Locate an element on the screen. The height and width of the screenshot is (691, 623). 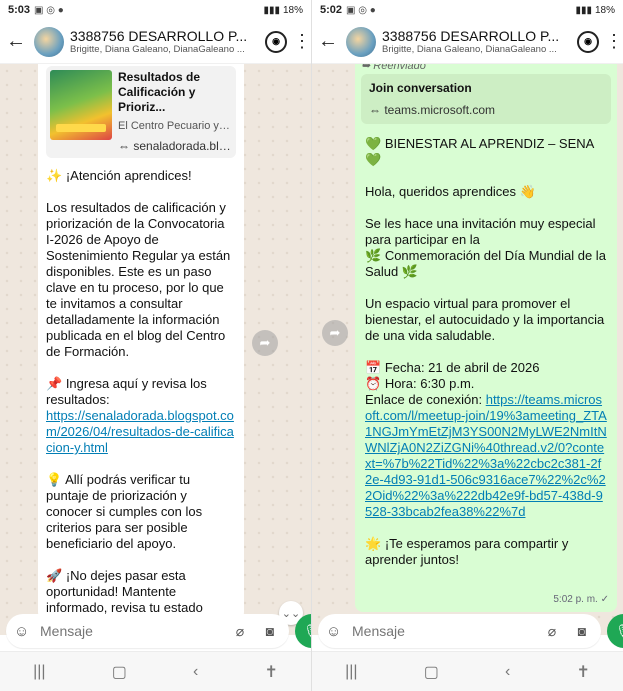
link-preview-thumbnail is located at coordinates (81, 105).